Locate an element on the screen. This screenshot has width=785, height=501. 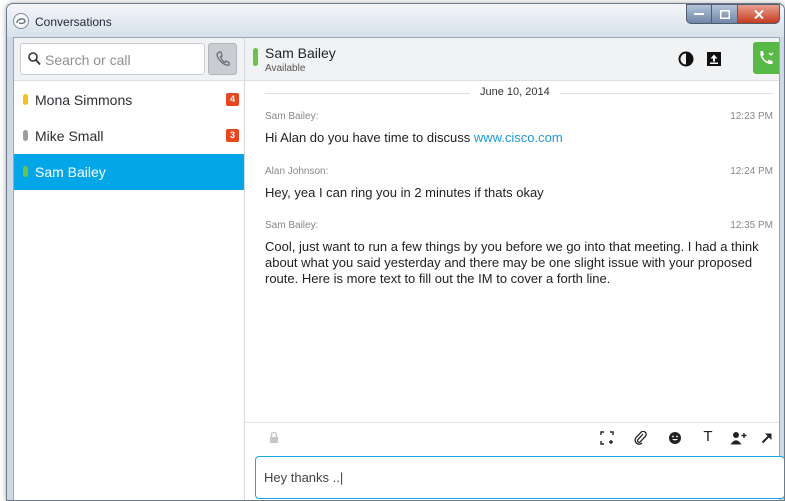
message-body: Hi Alan do you have time to discuss is located at coordinates (369, 137).